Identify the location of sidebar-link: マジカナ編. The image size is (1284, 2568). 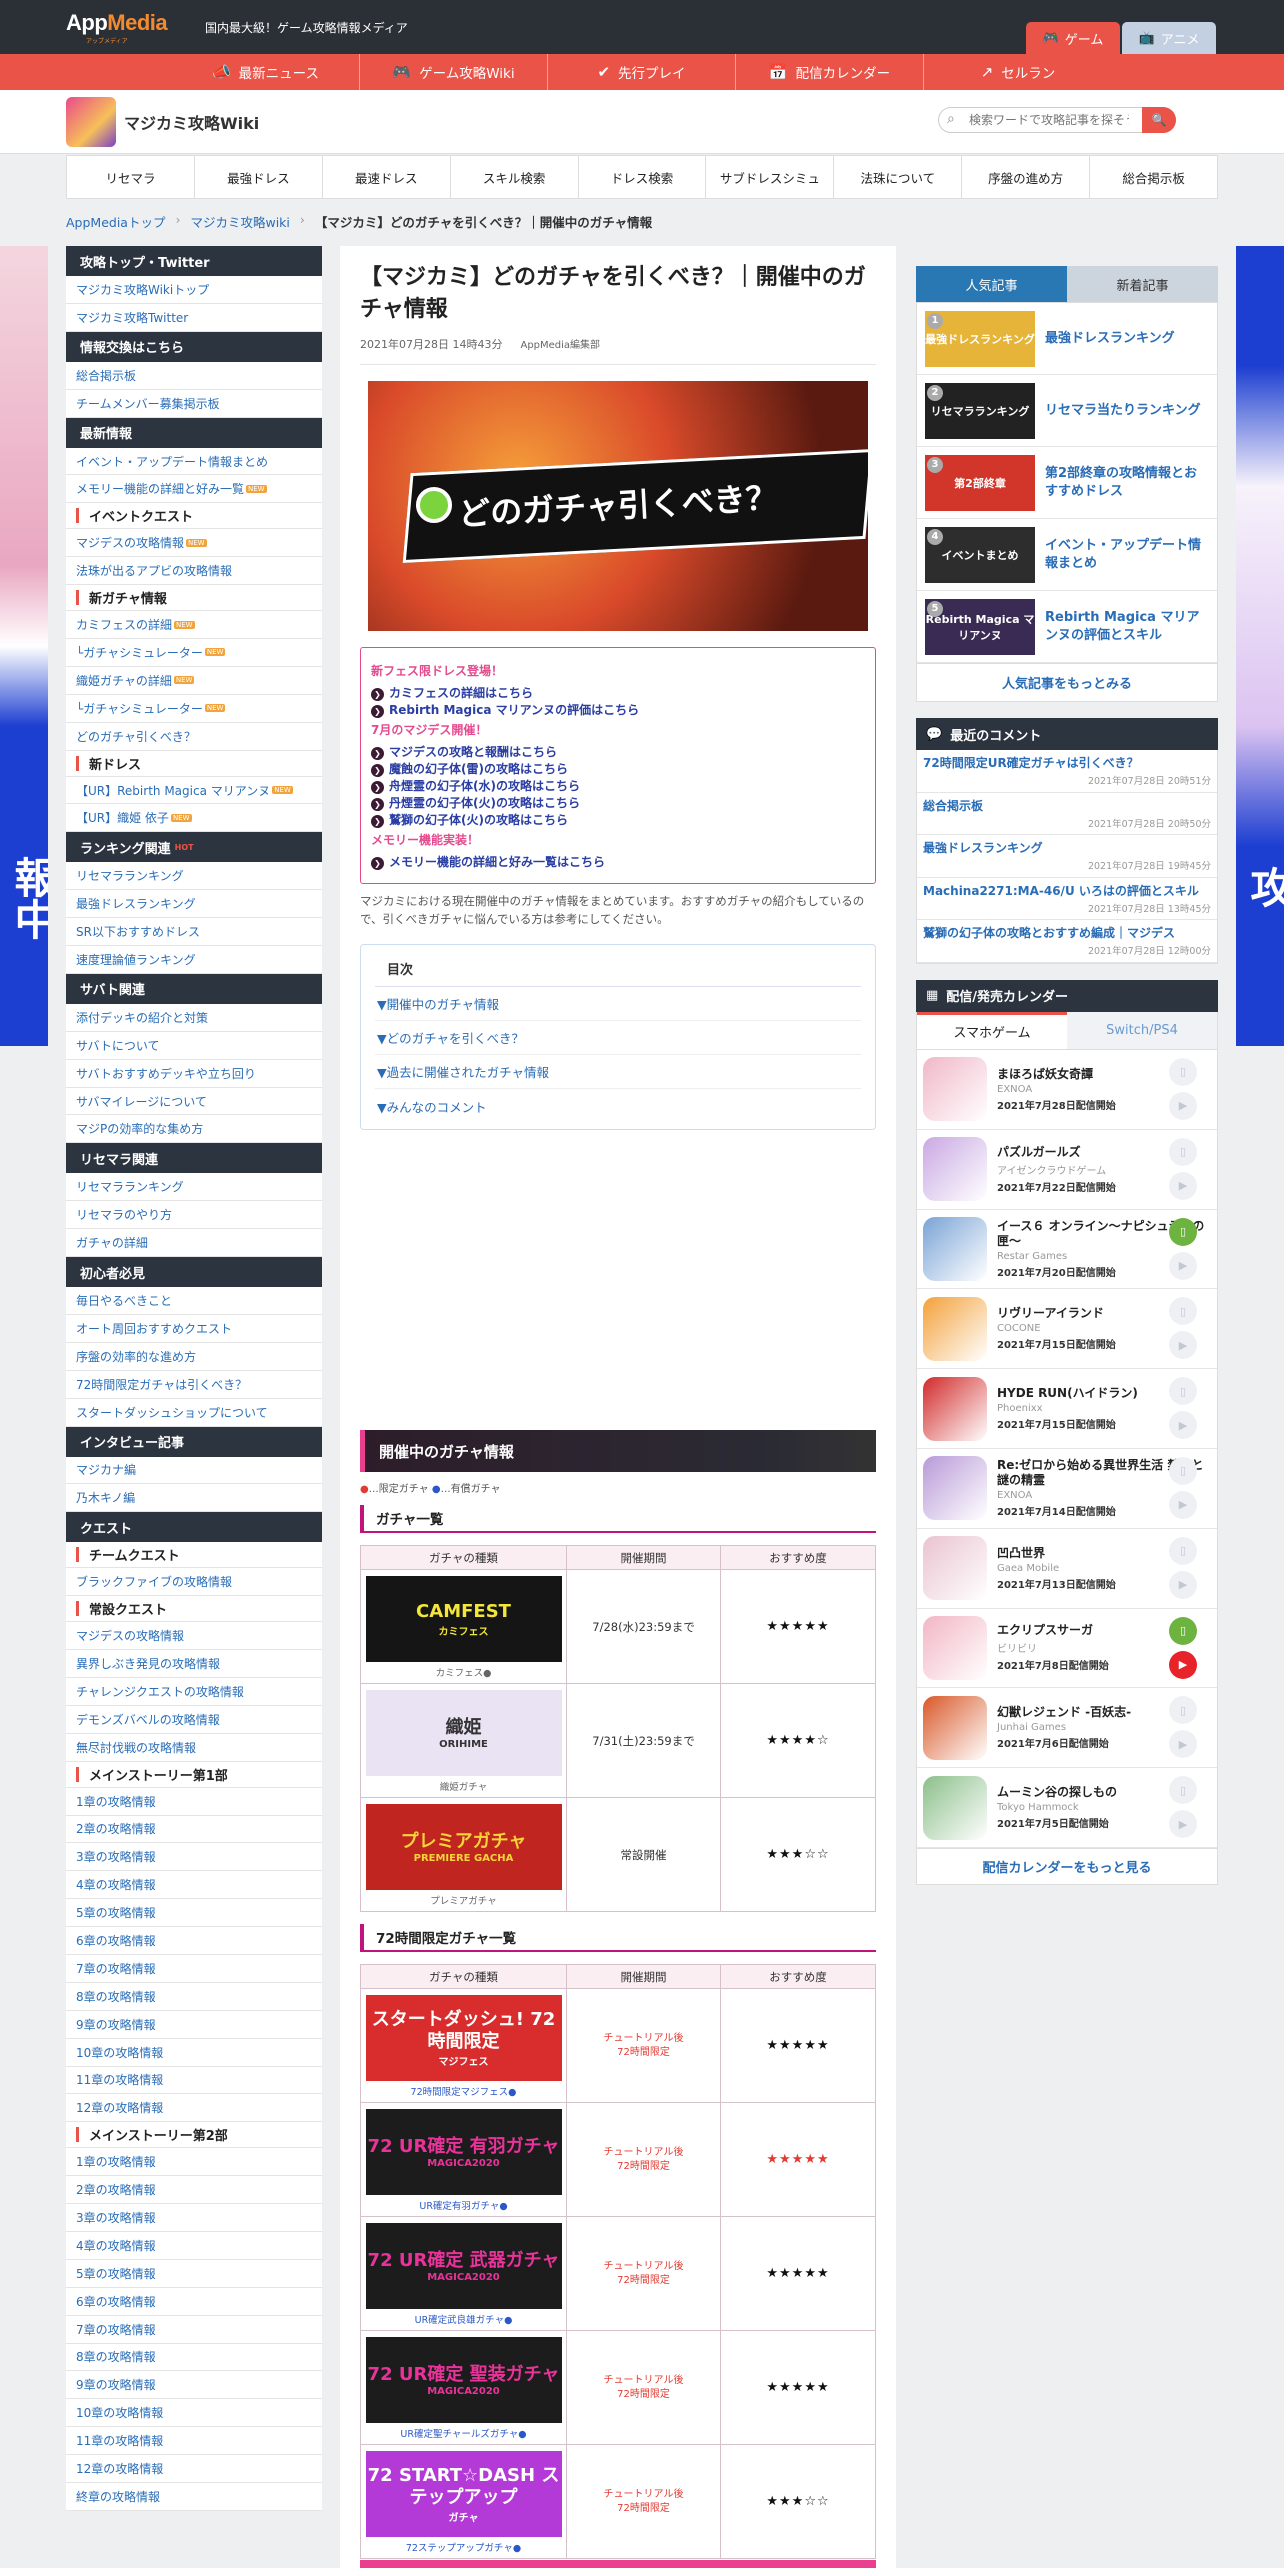
(194, 1470).